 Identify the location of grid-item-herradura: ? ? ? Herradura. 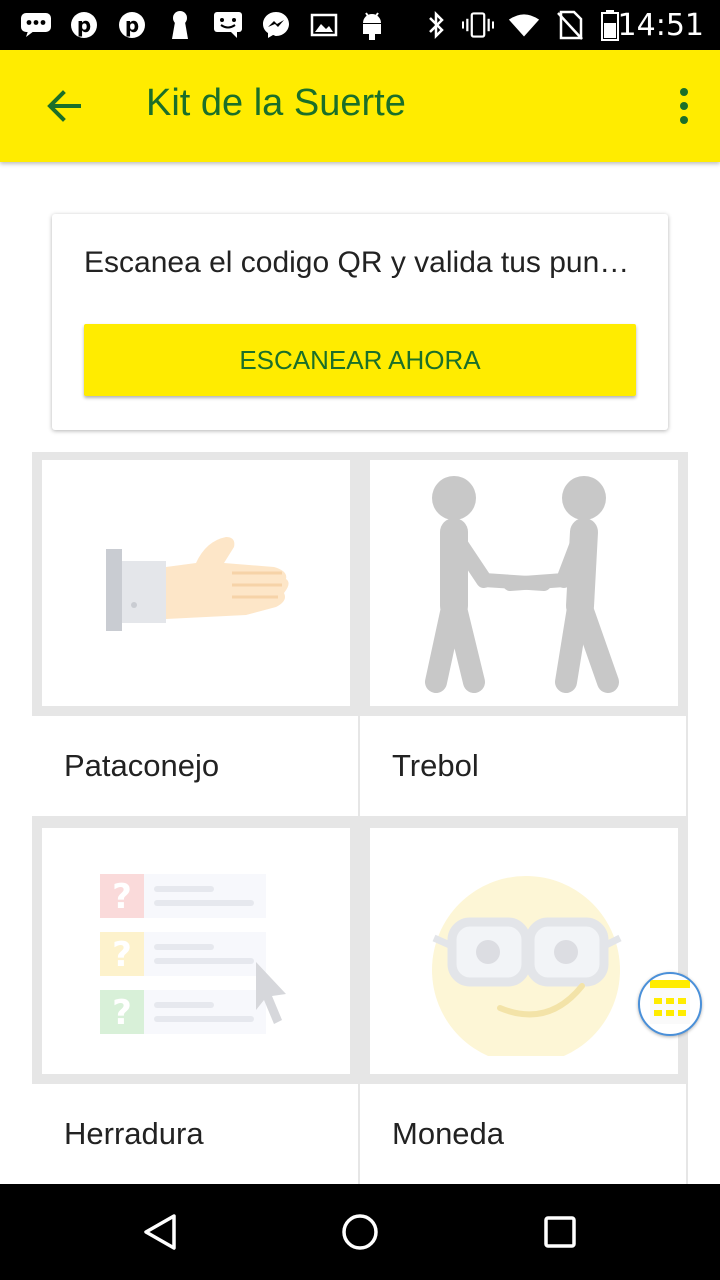
(196, 1002).